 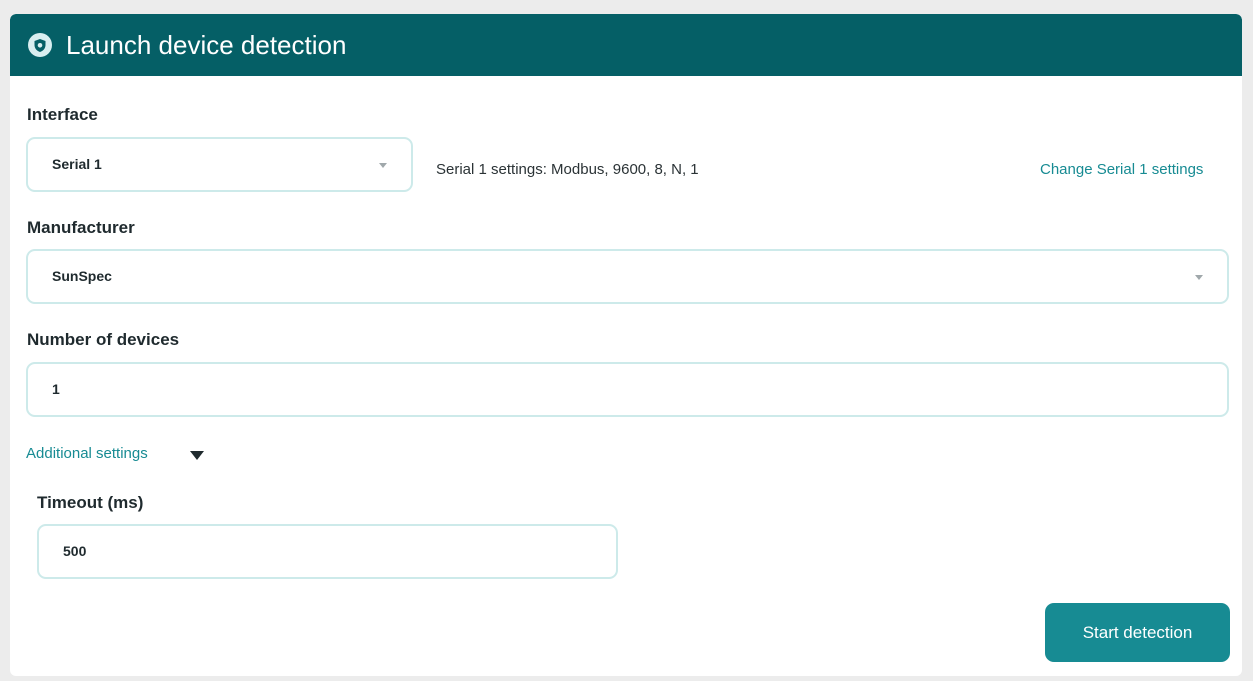 What do you see at coordinates (90, 502) in the screenshot?
I see `timeout-label: Timeout (ms)` at bounding box center [90, 502].